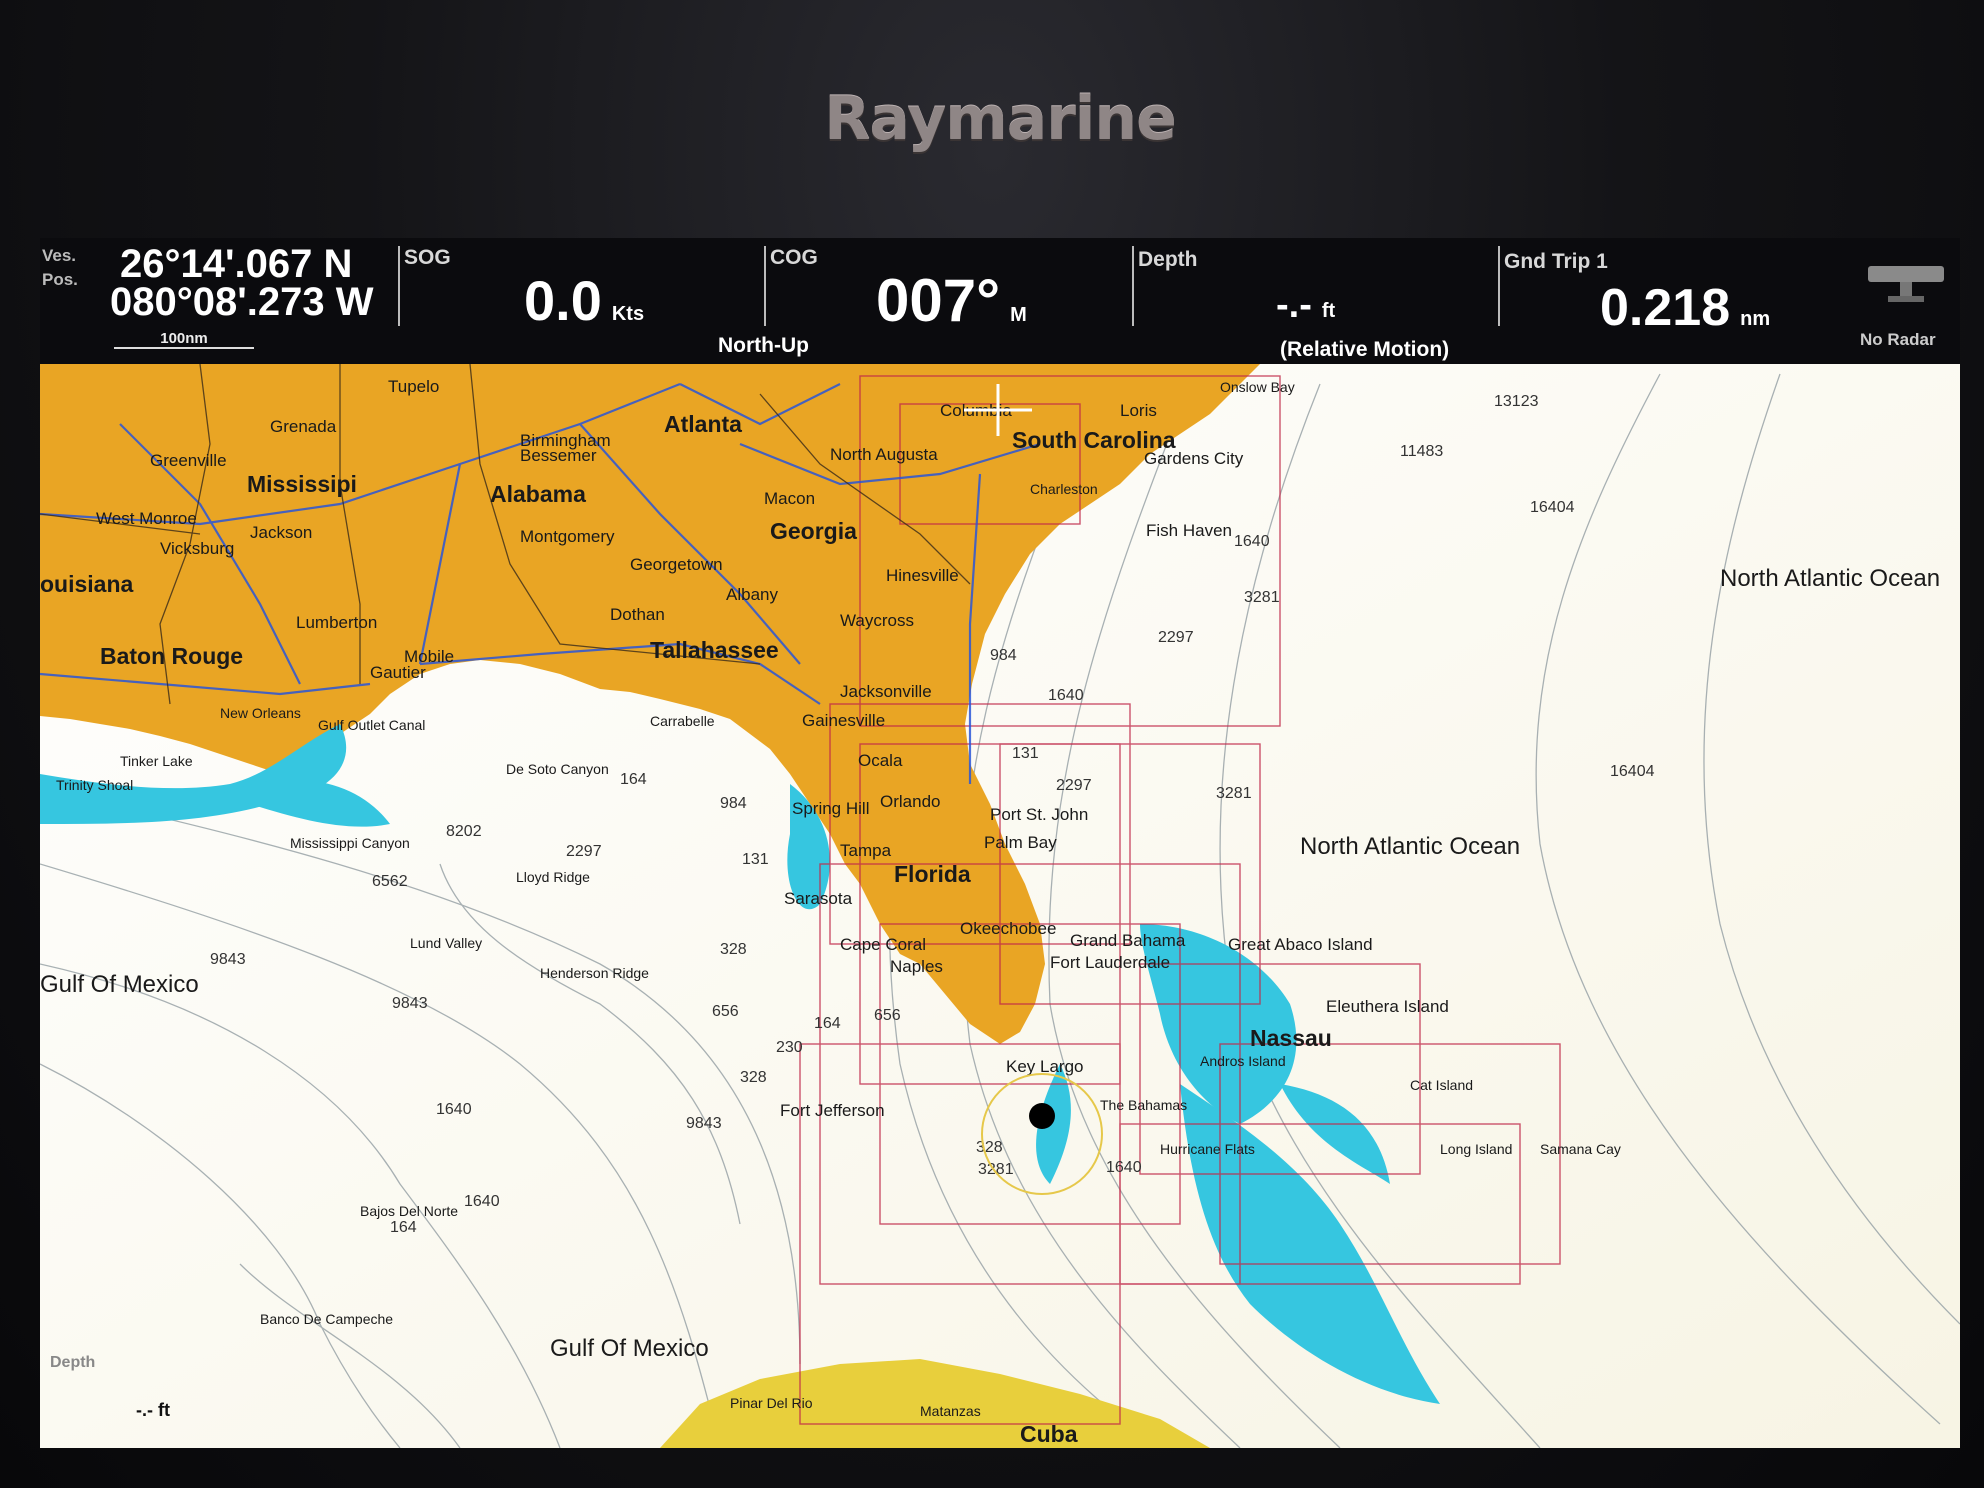 Image resolution: width=1984 pixels, height=1488 pixels. What do you see at coordinates (1421, 451) in the screenshot?
I see `depth-sounding: 11483` at bounding box center [1421, 451].